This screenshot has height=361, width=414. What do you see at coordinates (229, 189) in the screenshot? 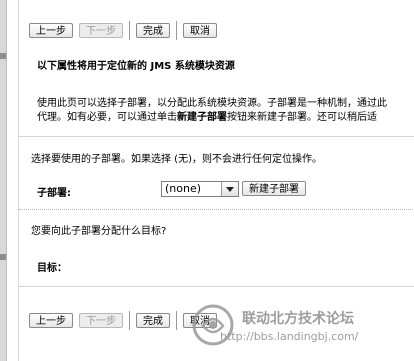
I see `chevron-down-icon` at bounding box center [229, 189].